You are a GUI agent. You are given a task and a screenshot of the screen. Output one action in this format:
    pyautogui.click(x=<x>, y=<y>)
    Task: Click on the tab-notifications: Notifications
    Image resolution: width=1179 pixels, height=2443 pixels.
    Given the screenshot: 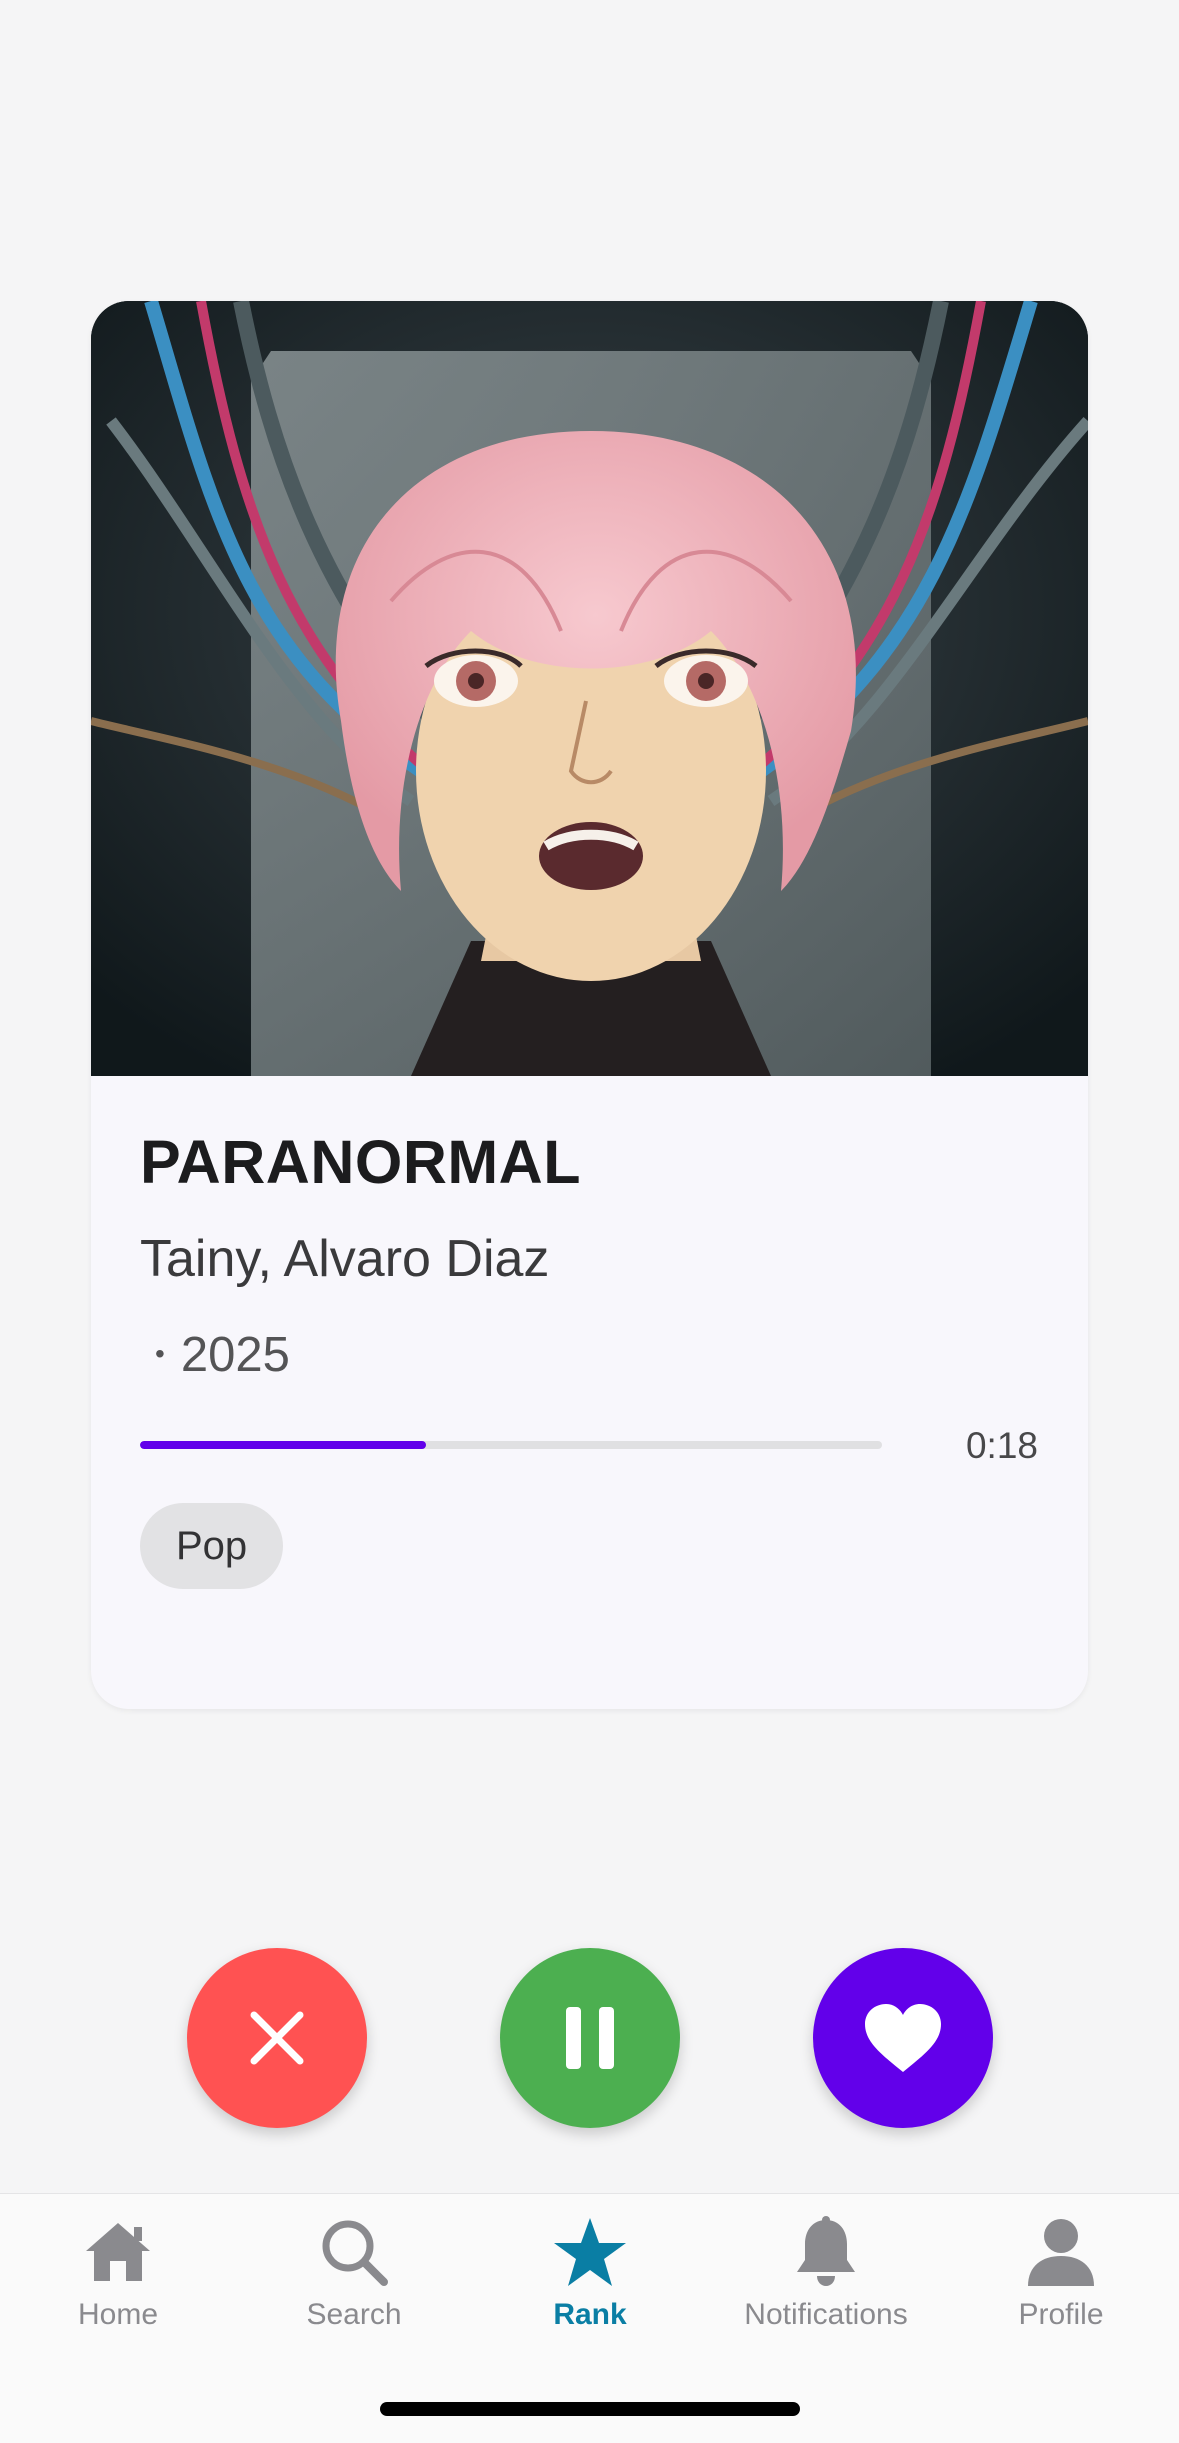 What is the action you would take?
    pyautogui.click(x=826, y=2284)
    